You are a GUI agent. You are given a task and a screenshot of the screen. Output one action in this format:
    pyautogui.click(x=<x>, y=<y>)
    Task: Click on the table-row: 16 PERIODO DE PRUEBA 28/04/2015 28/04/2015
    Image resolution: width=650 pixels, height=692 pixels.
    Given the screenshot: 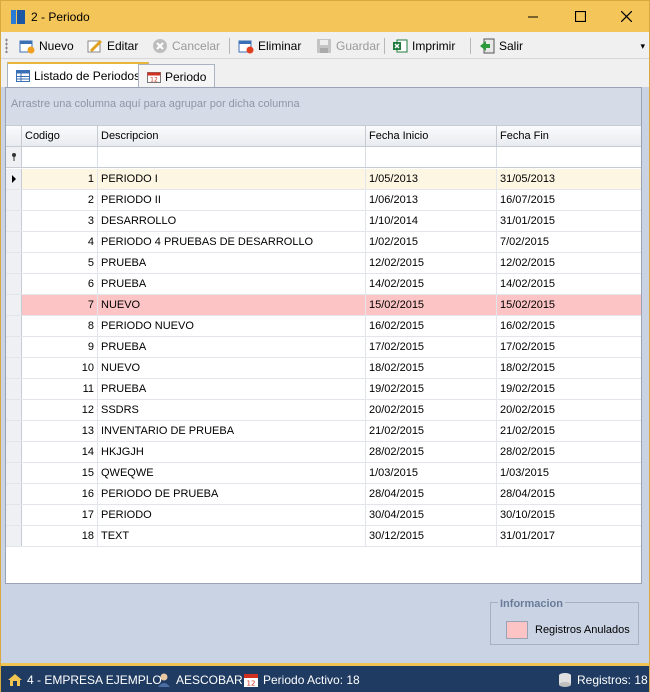 What is the action you would take?
    pyautogui.click(x=323, y=494)
    